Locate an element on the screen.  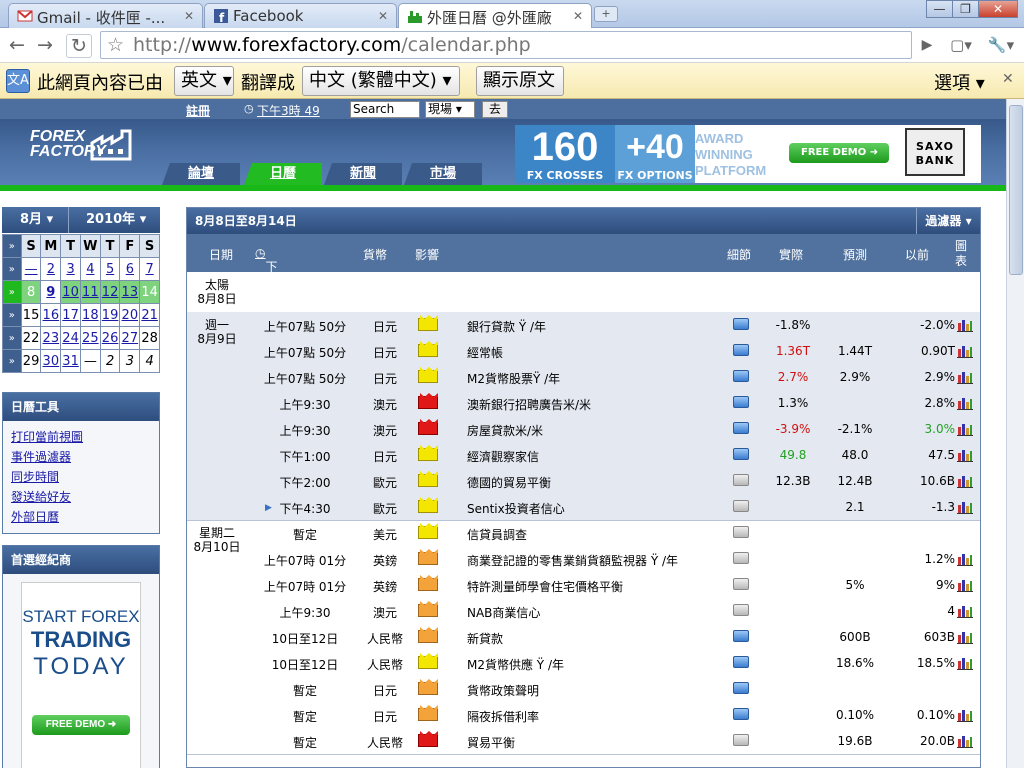
calendar-day: 17 is located at coordinates (70, 315).